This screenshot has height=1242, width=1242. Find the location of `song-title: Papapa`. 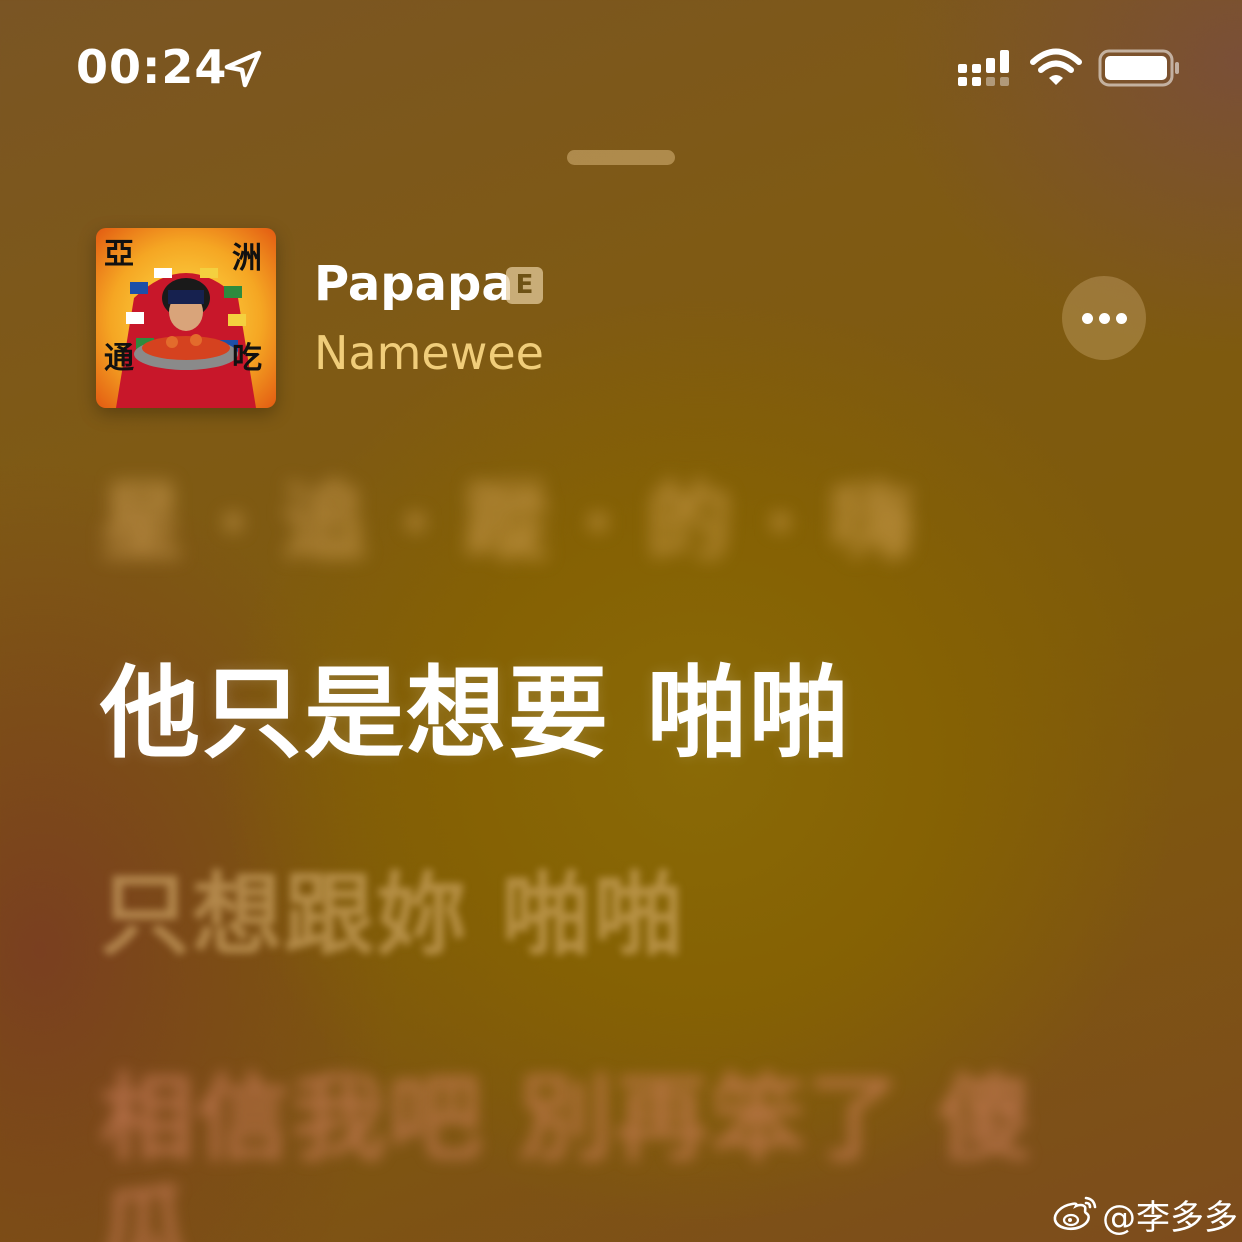

song-title: Papapa is located at coordinates (414, 284).